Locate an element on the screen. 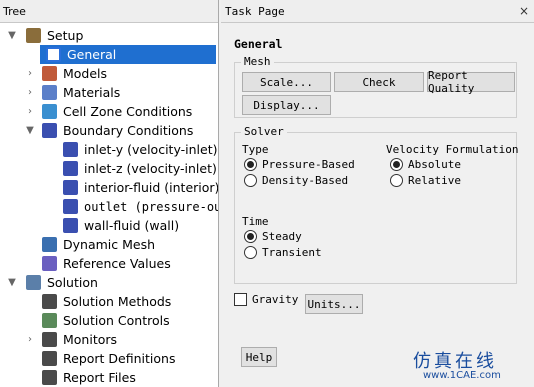  density-based-radio: Density-Based is located at coordinates (296, 180).